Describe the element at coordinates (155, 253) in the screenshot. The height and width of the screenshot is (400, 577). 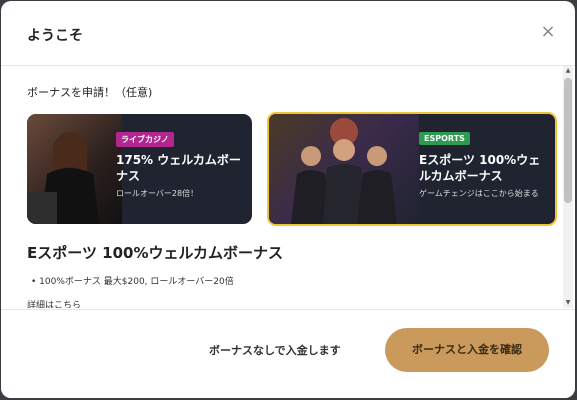
I see `selected-bonus-title: Eスポーツ 100%ウェルカムボーナス` at that location.